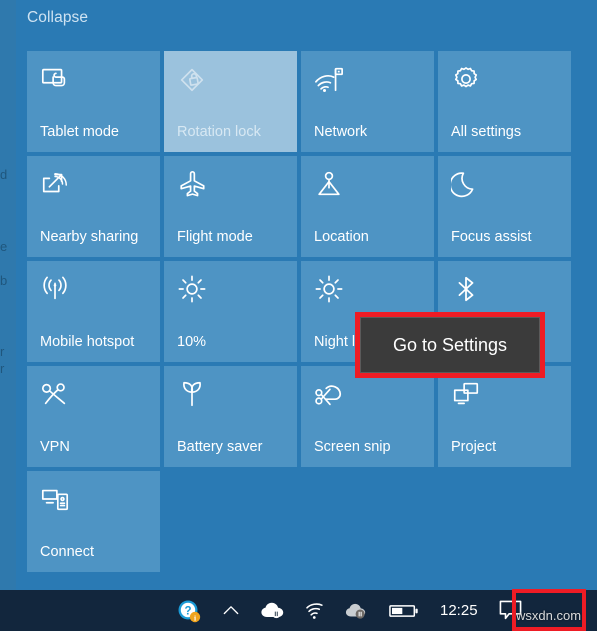  What do you see at coordinates (230, 311) in the screenshot?
I see `quick-action-tile-10-: 10%` at bounding box center [230, 311].